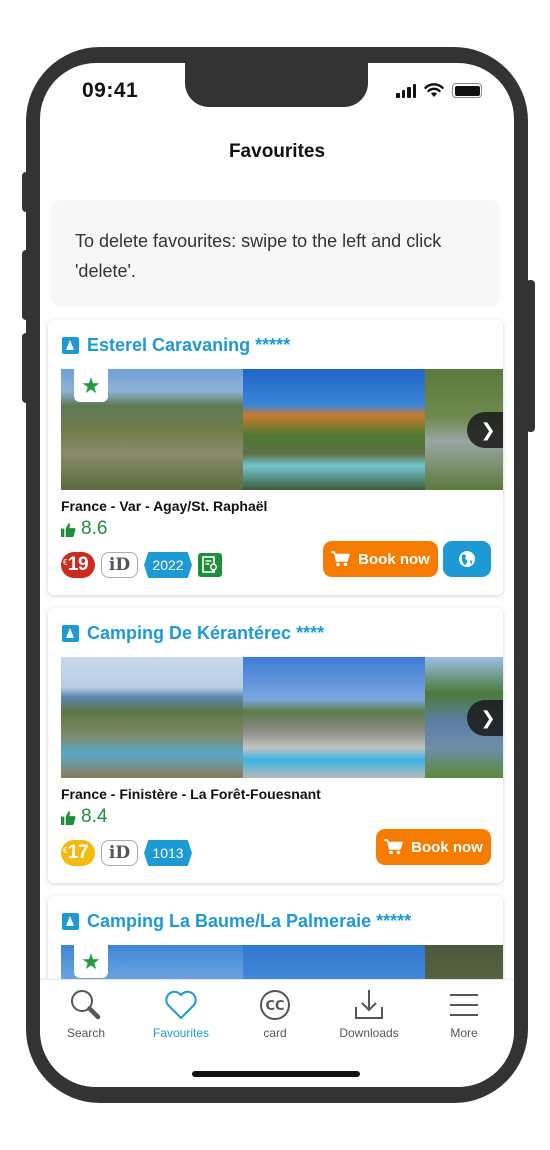 This screenshot has height=1150, width=550. I want to click on acsi-price-badge: € 17, so click(78, 853).